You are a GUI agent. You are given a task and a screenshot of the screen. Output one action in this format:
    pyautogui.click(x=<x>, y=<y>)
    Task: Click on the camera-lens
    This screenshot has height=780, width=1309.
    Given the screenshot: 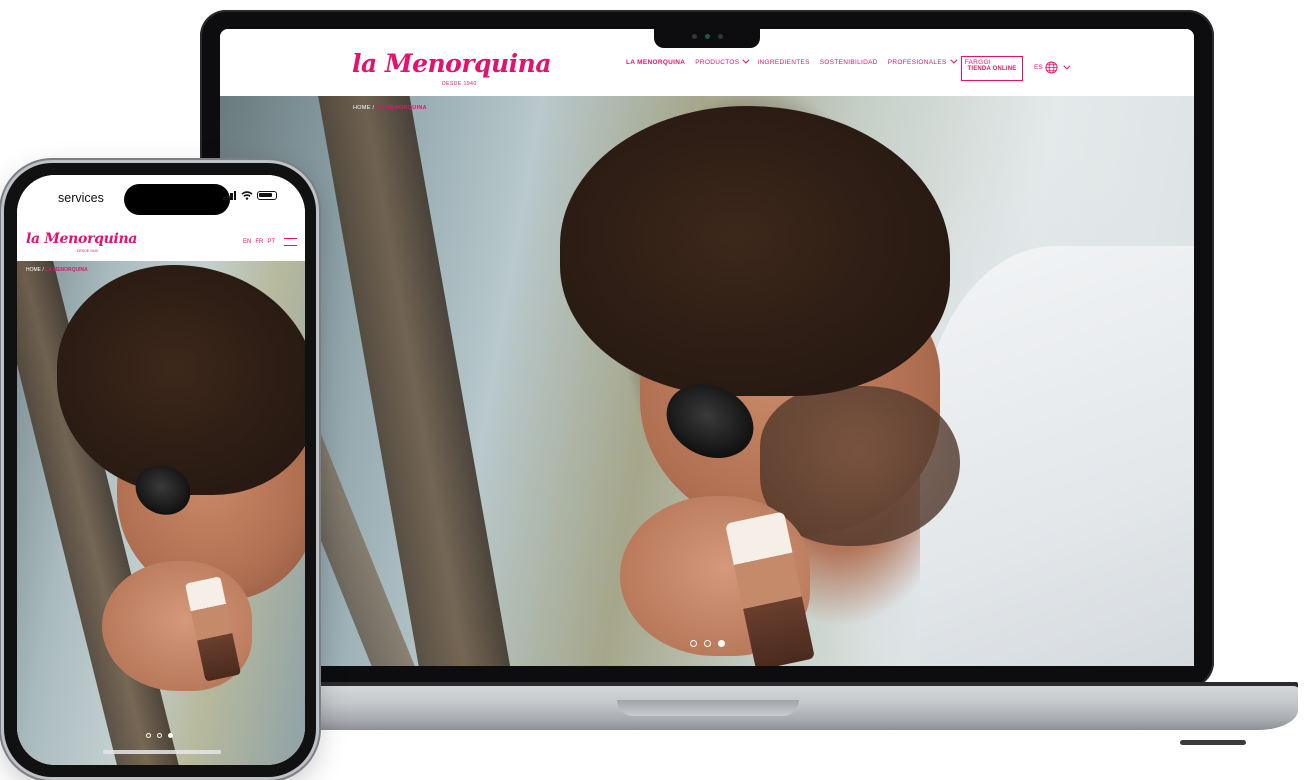 What is the action you would take?
    pyautogui.click(x=707, y=36)
    